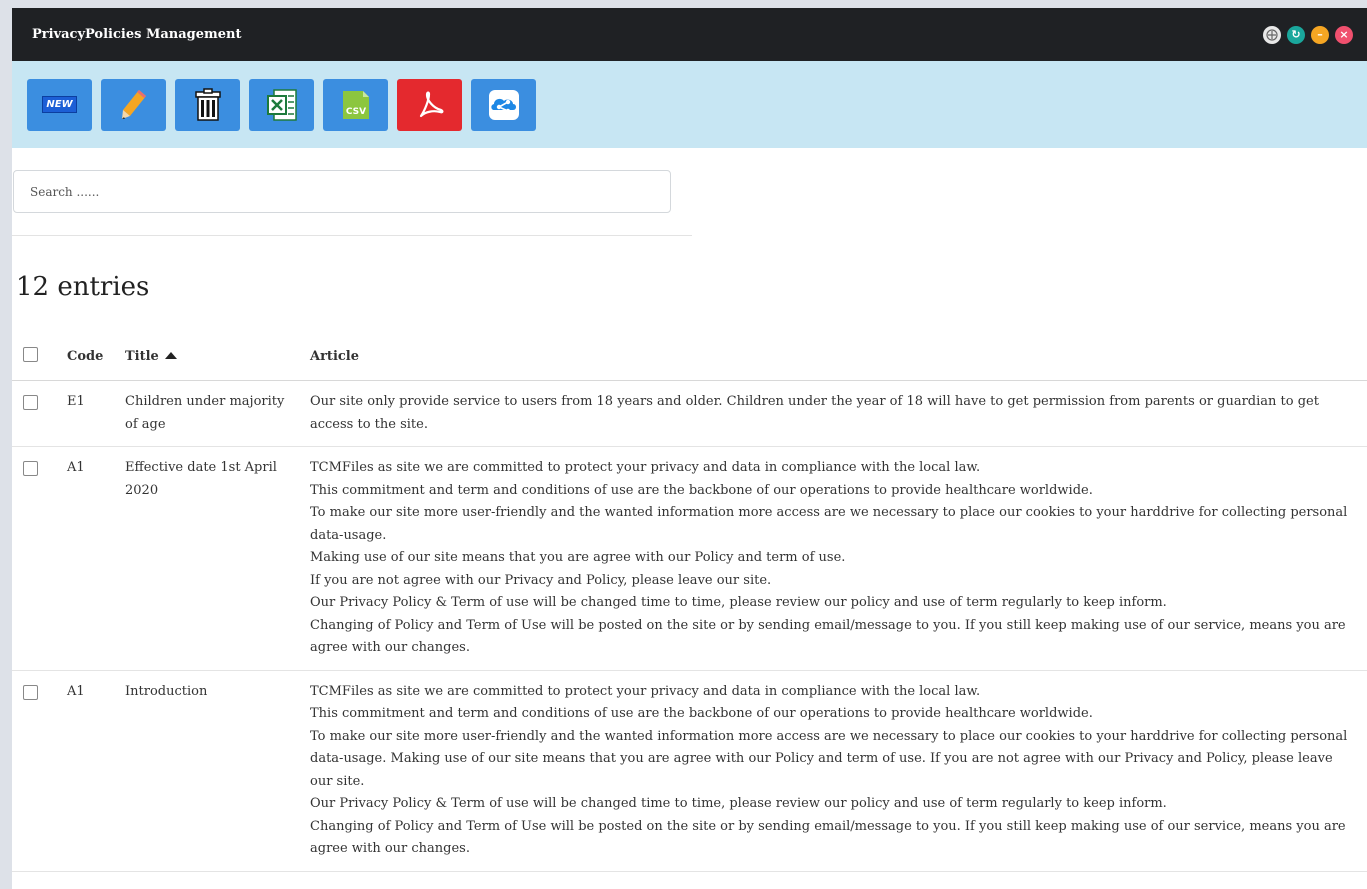 Image resolution: width=1367 pixels, height=889 pixels. Describe the element at coordinates (39, 356) in the screenshot. I see `select-all-cell` at that location.